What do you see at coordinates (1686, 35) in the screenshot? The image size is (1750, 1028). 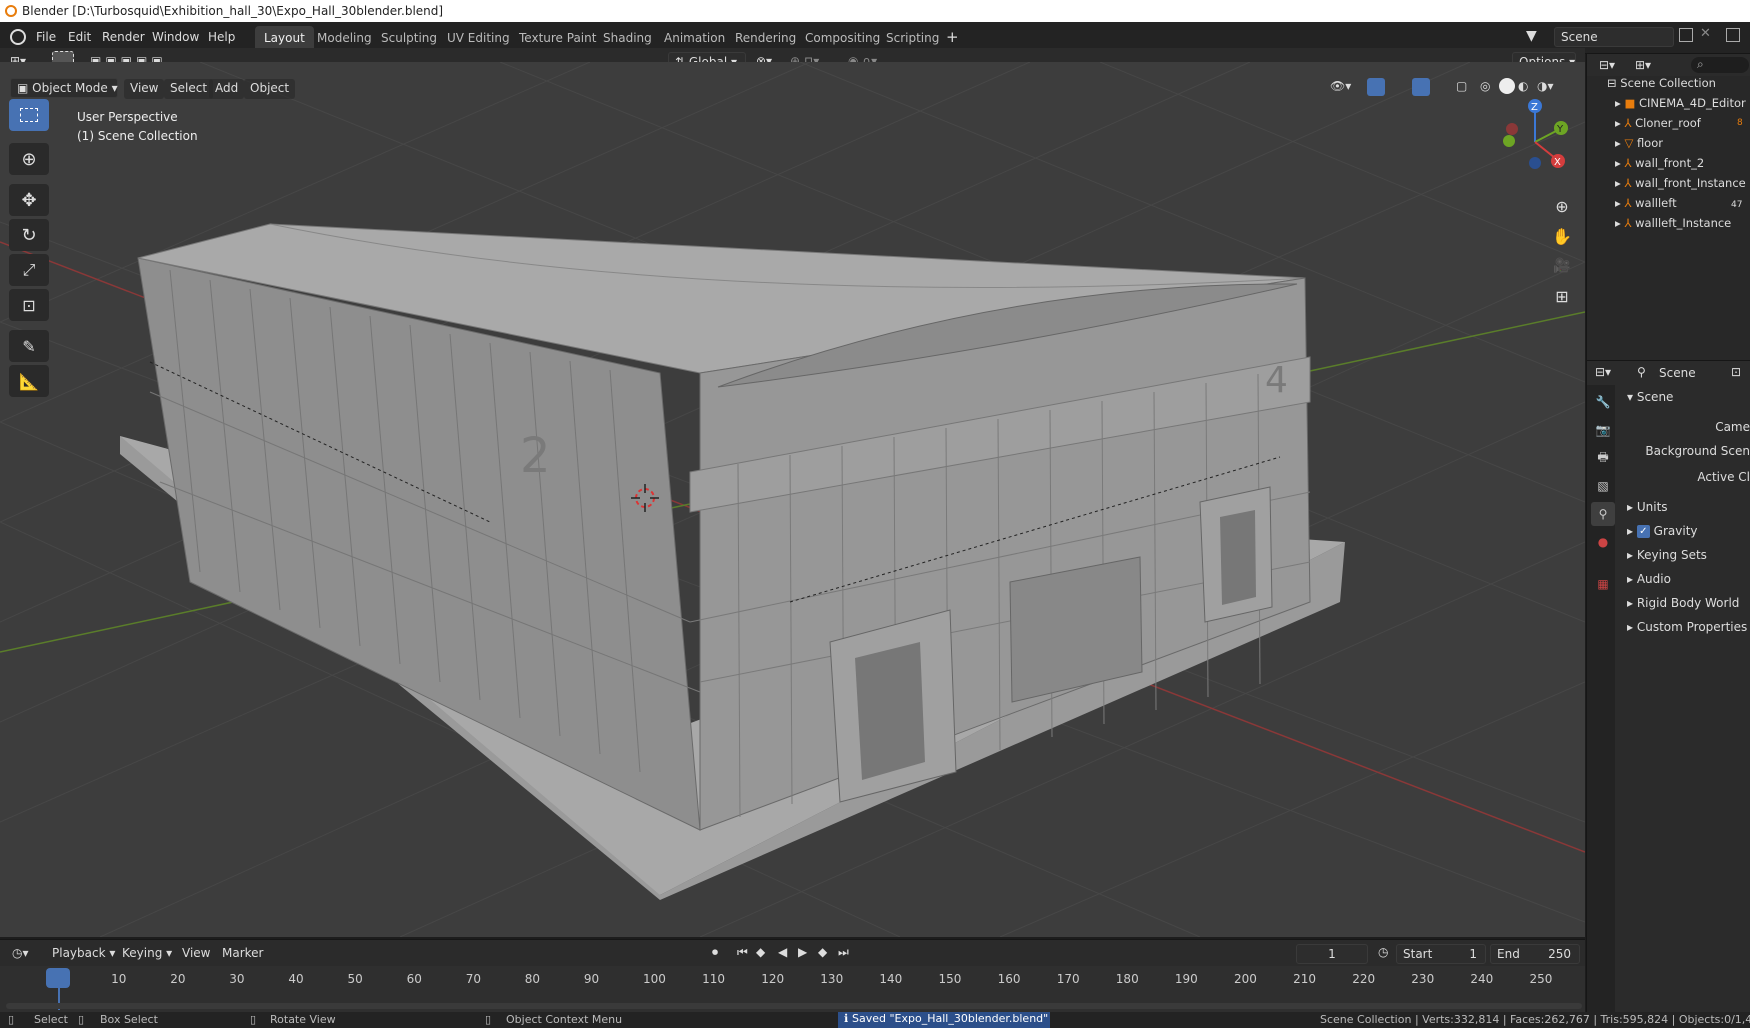 I see `new-scene-icon` at bounding box center [1686, 35].